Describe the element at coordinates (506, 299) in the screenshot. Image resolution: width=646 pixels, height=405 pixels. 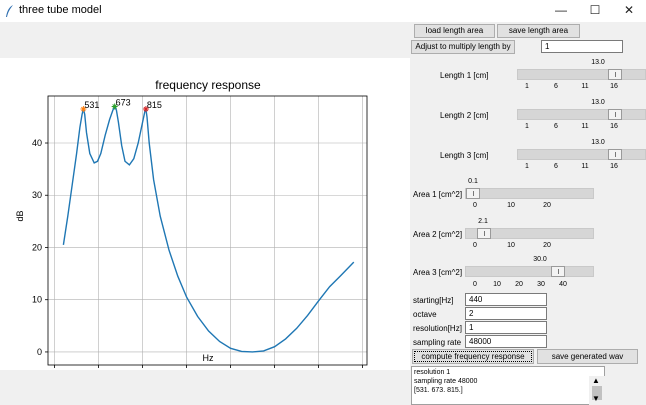
I see `starting-hz-input: 440` at that location.